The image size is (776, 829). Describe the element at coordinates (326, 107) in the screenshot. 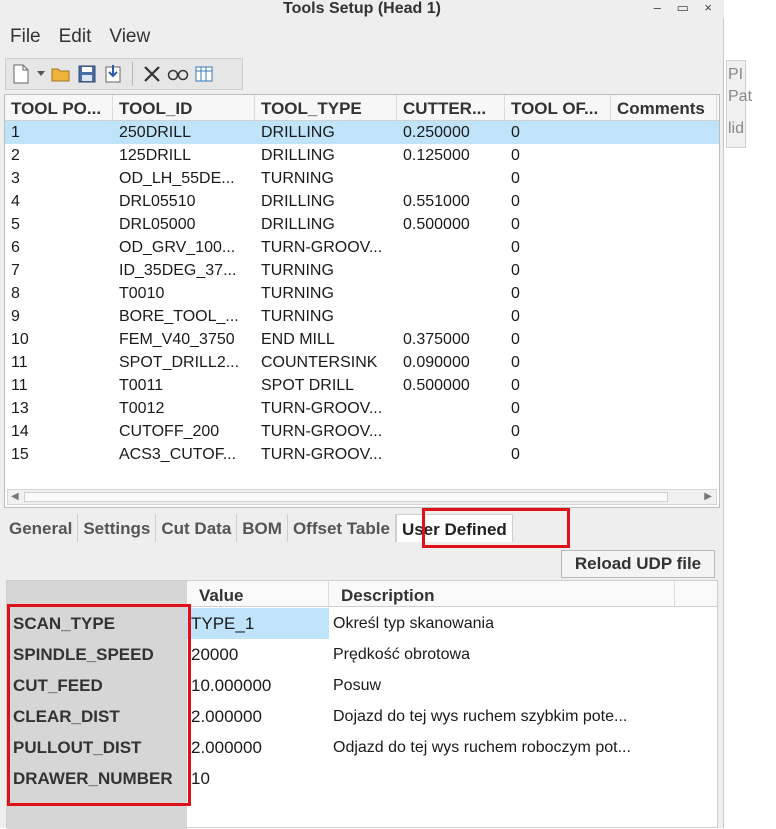

I see `col-tool-type: TOOL_TYPE` at that location.